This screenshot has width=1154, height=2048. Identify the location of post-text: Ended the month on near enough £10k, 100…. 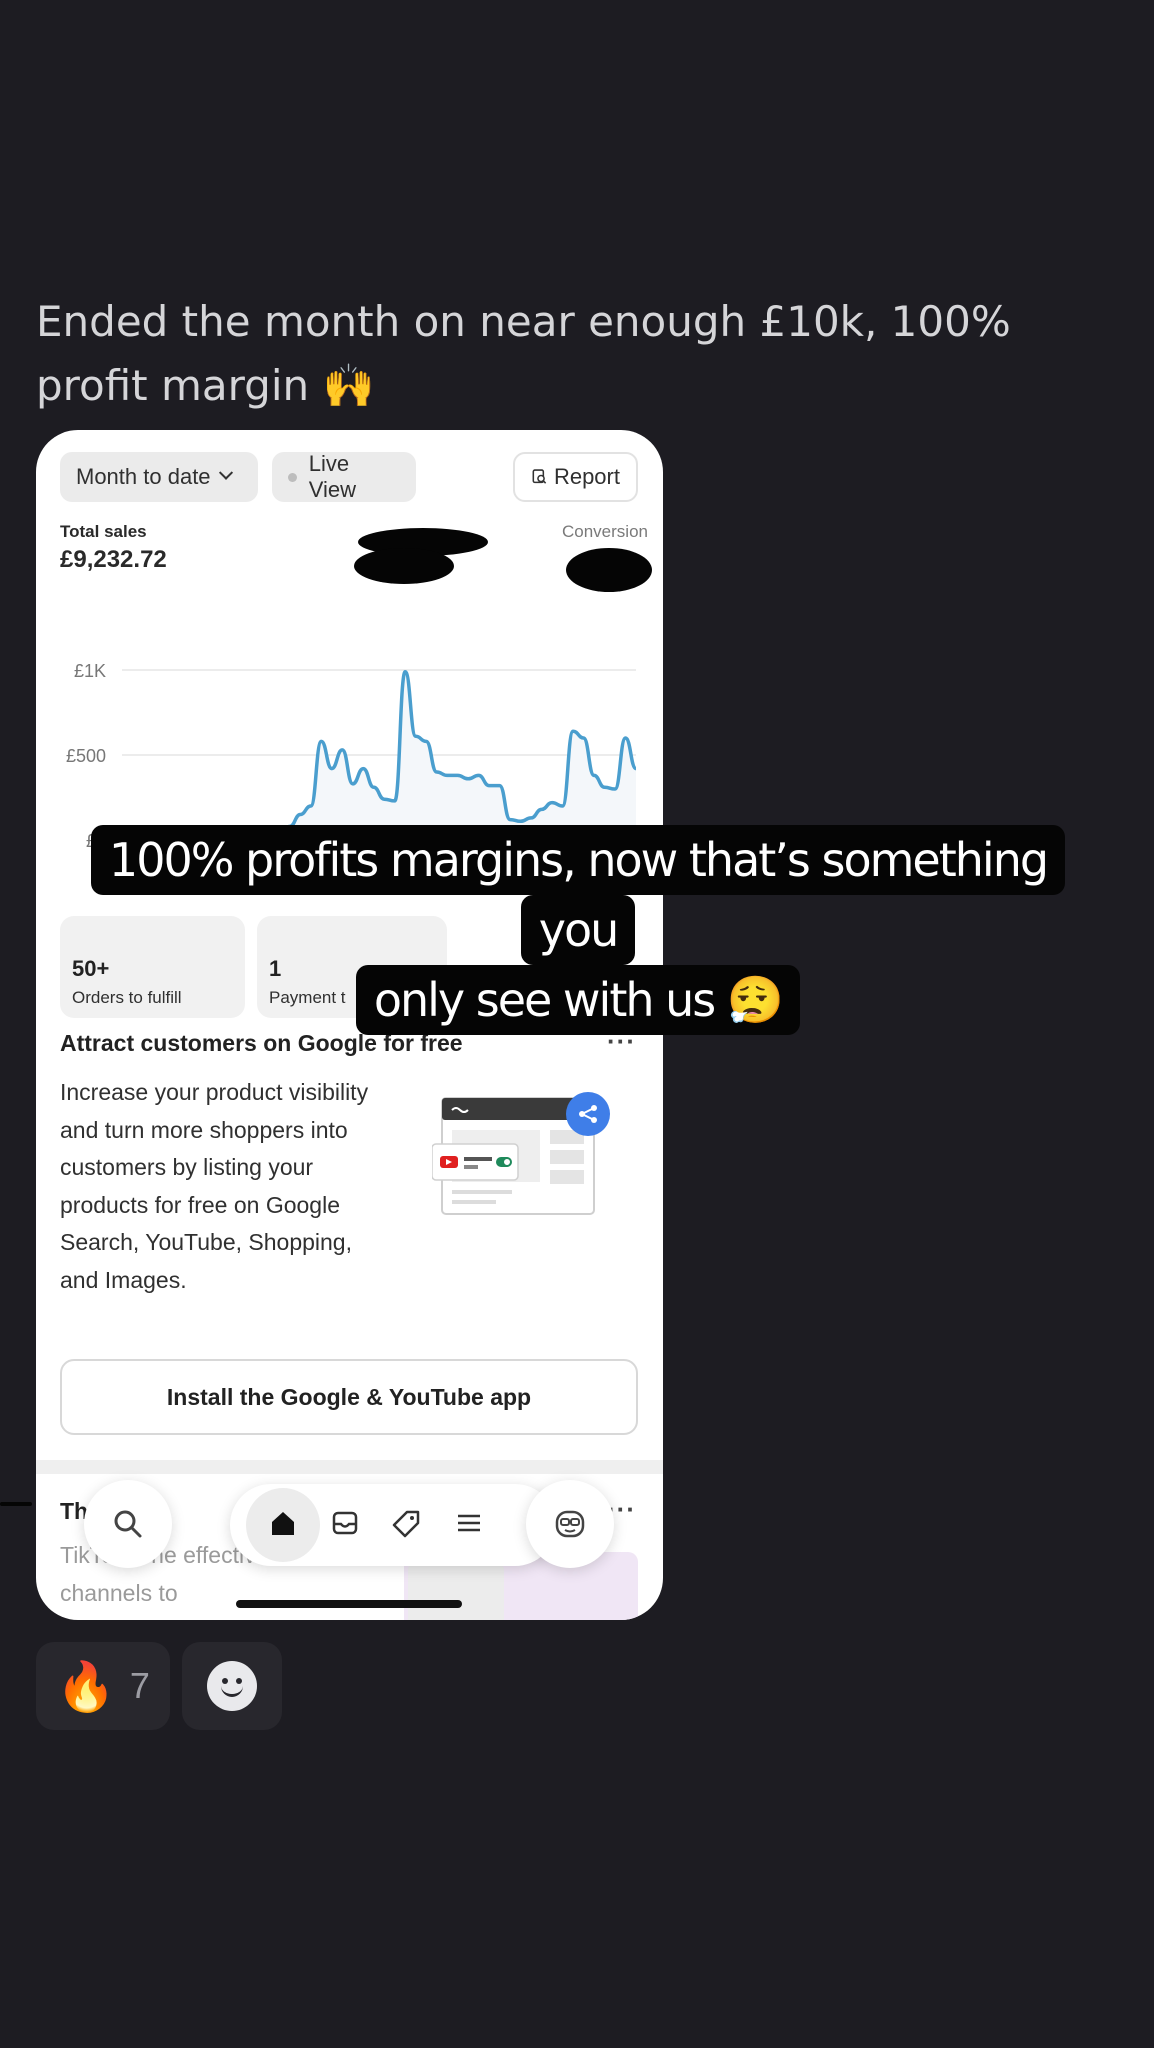
(523, 353).